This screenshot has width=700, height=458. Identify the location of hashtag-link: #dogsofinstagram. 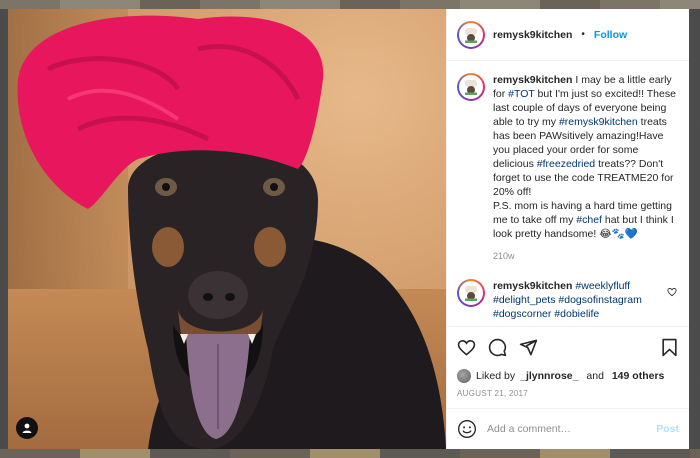
(599, 300).